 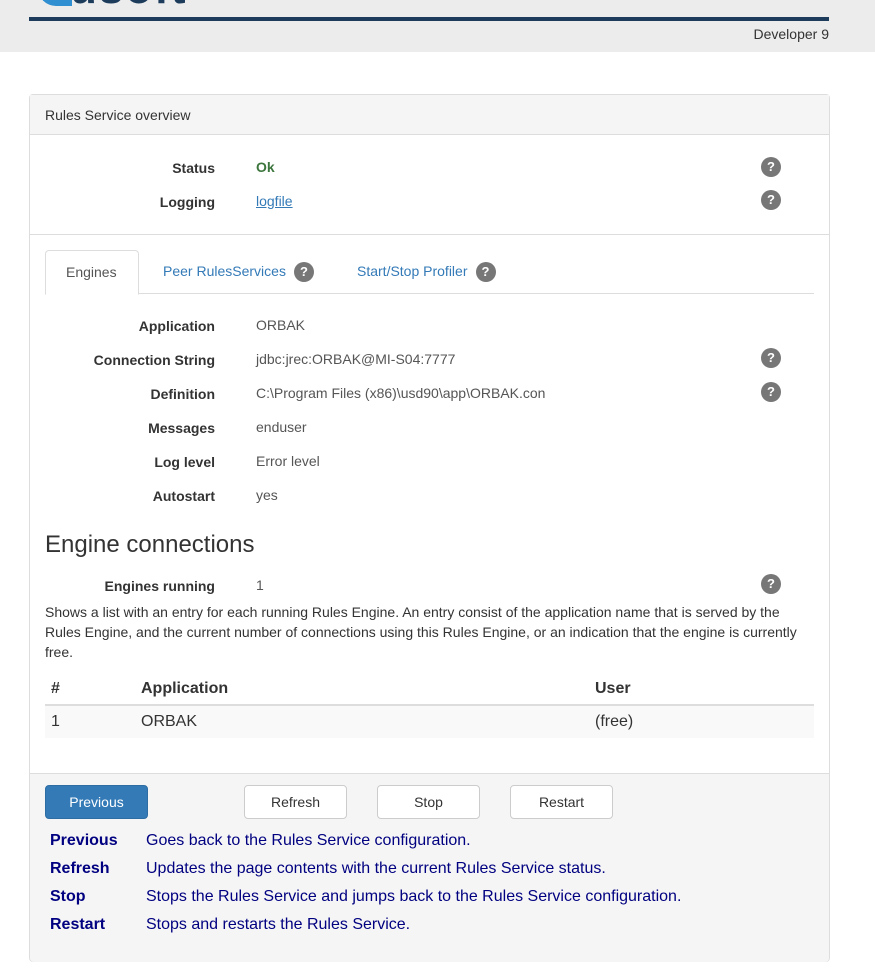 I want to click on definition-label: Definition, so click(x=182, y=394).